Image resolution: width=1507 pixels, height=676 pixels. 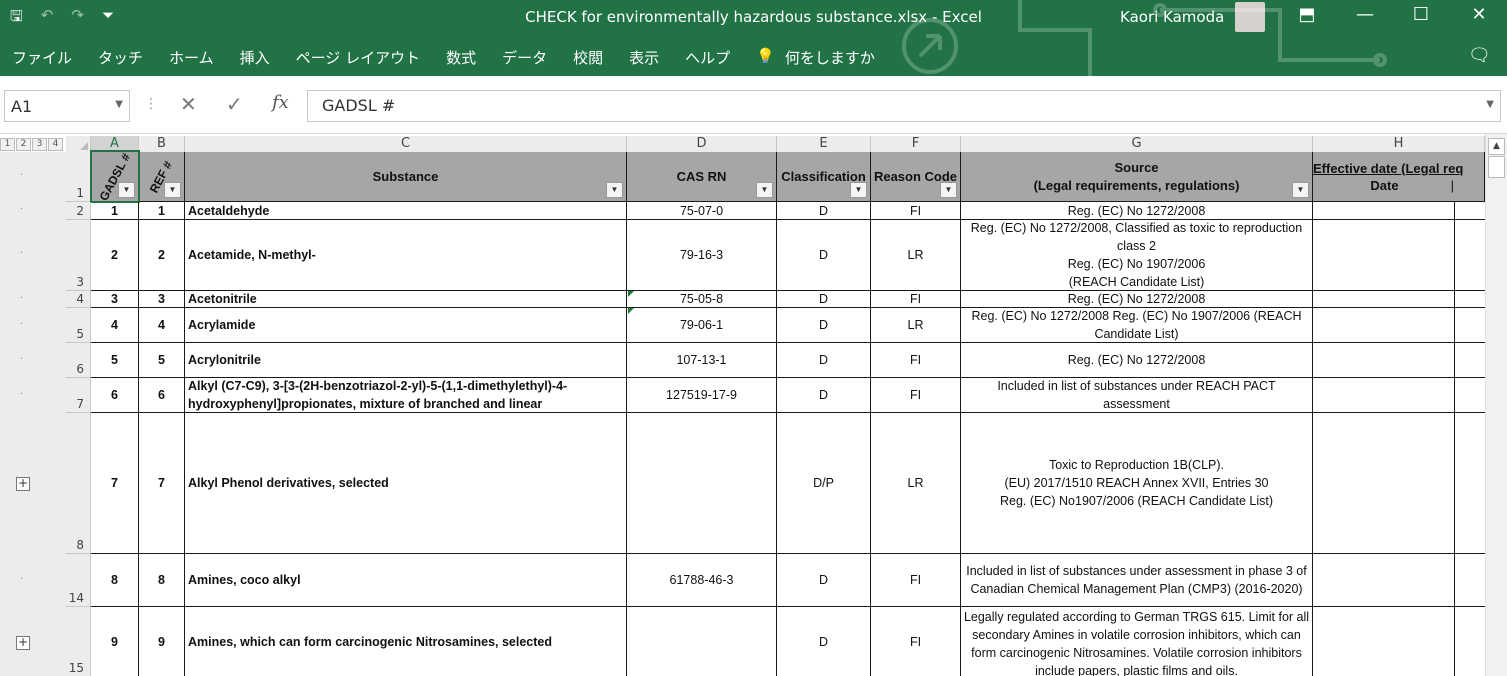 What do you see at coordinates (108, 18) in the screenshot?
I see `customize-qat-icon: ⏷` at bounding box center [108, 18].